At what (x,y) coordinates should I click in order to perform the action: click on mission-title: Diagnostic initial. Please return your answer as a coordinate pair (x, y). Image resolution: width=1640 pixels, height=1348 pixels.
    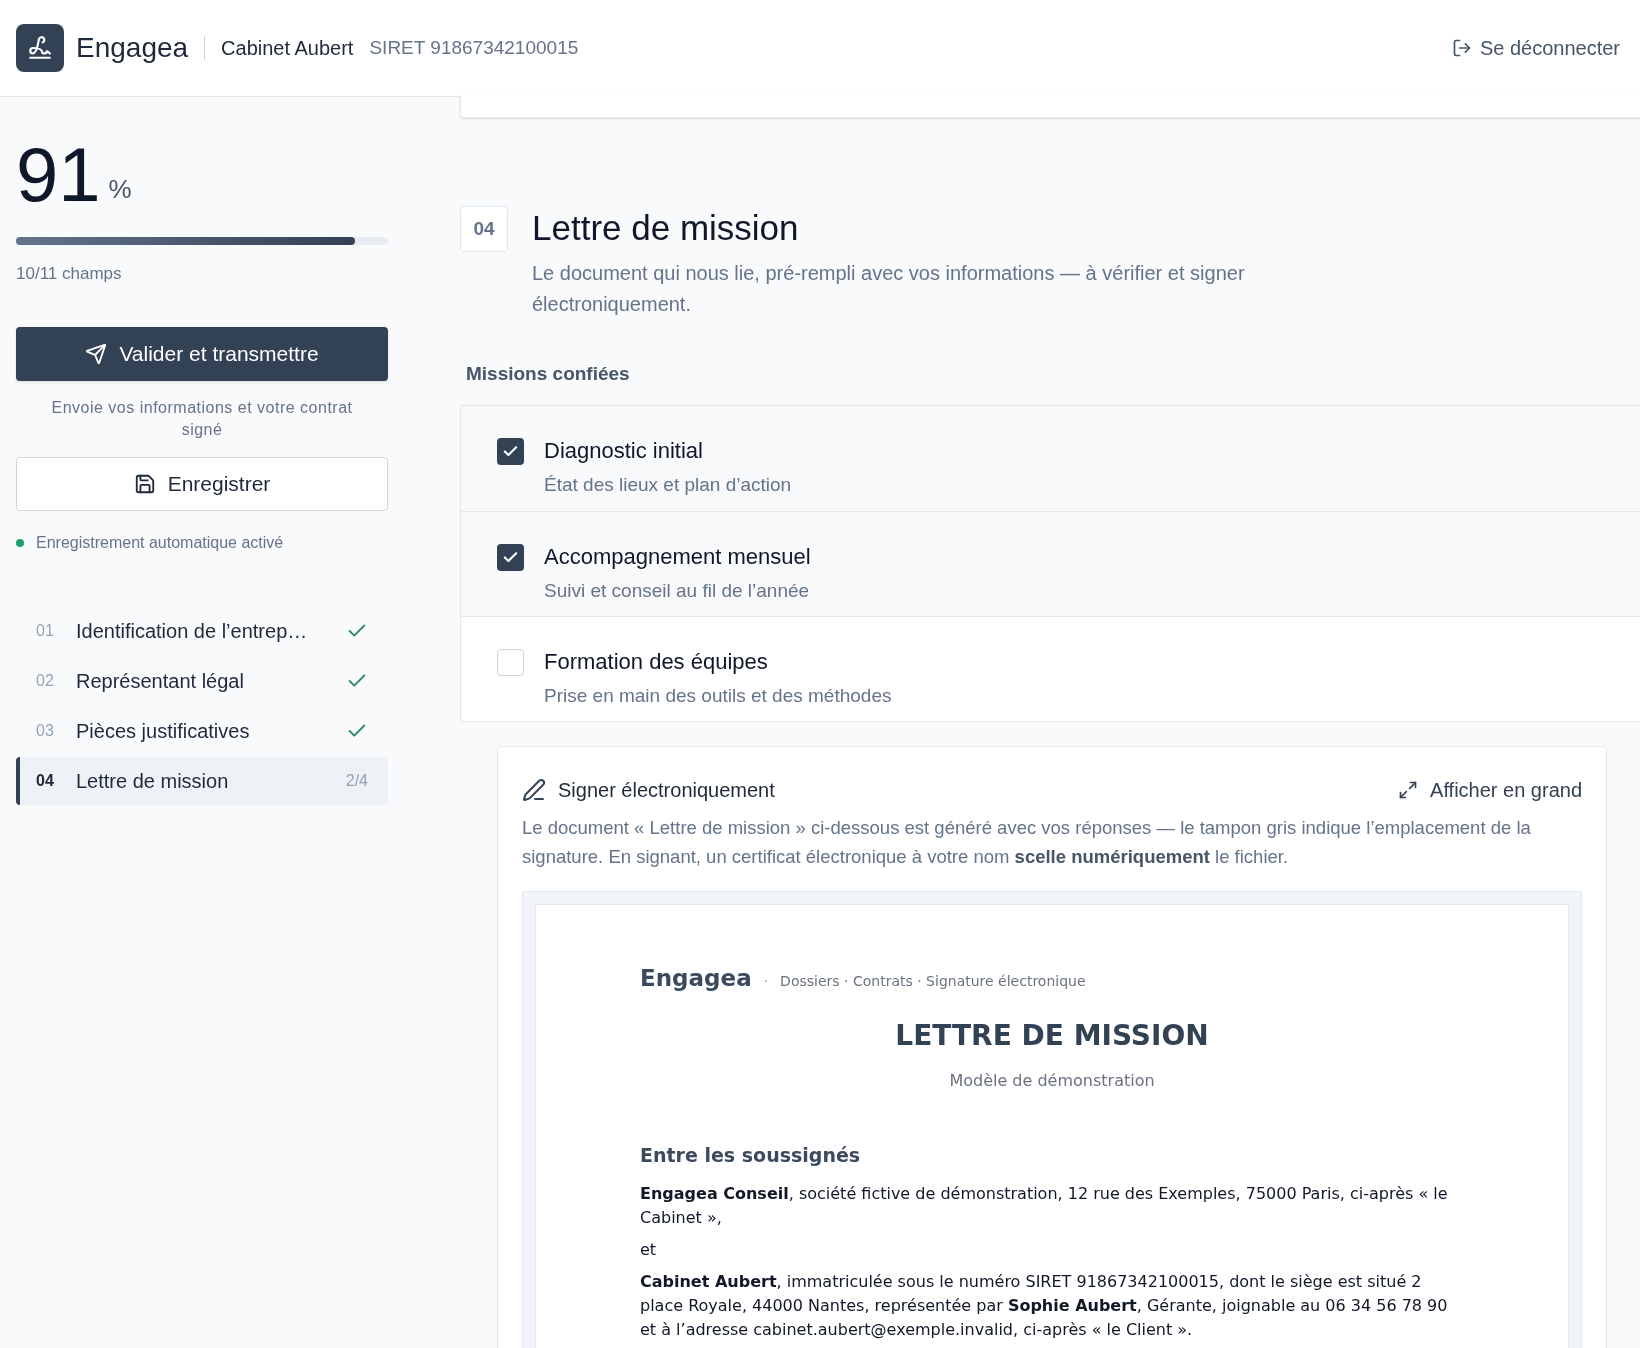
    Looking at the image, I should click on (624, 450).